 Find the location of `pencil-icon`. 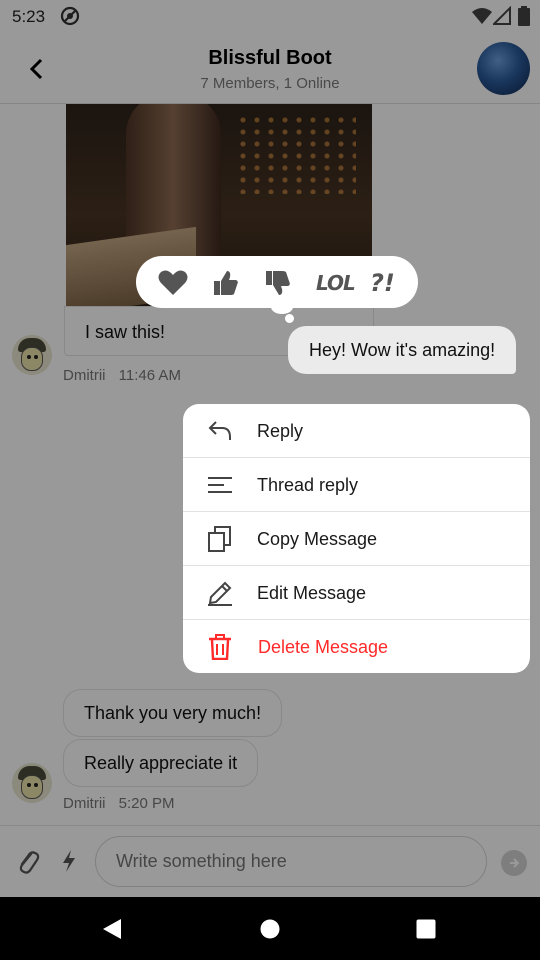

pencil-icon is located at coordinates (220, 593).